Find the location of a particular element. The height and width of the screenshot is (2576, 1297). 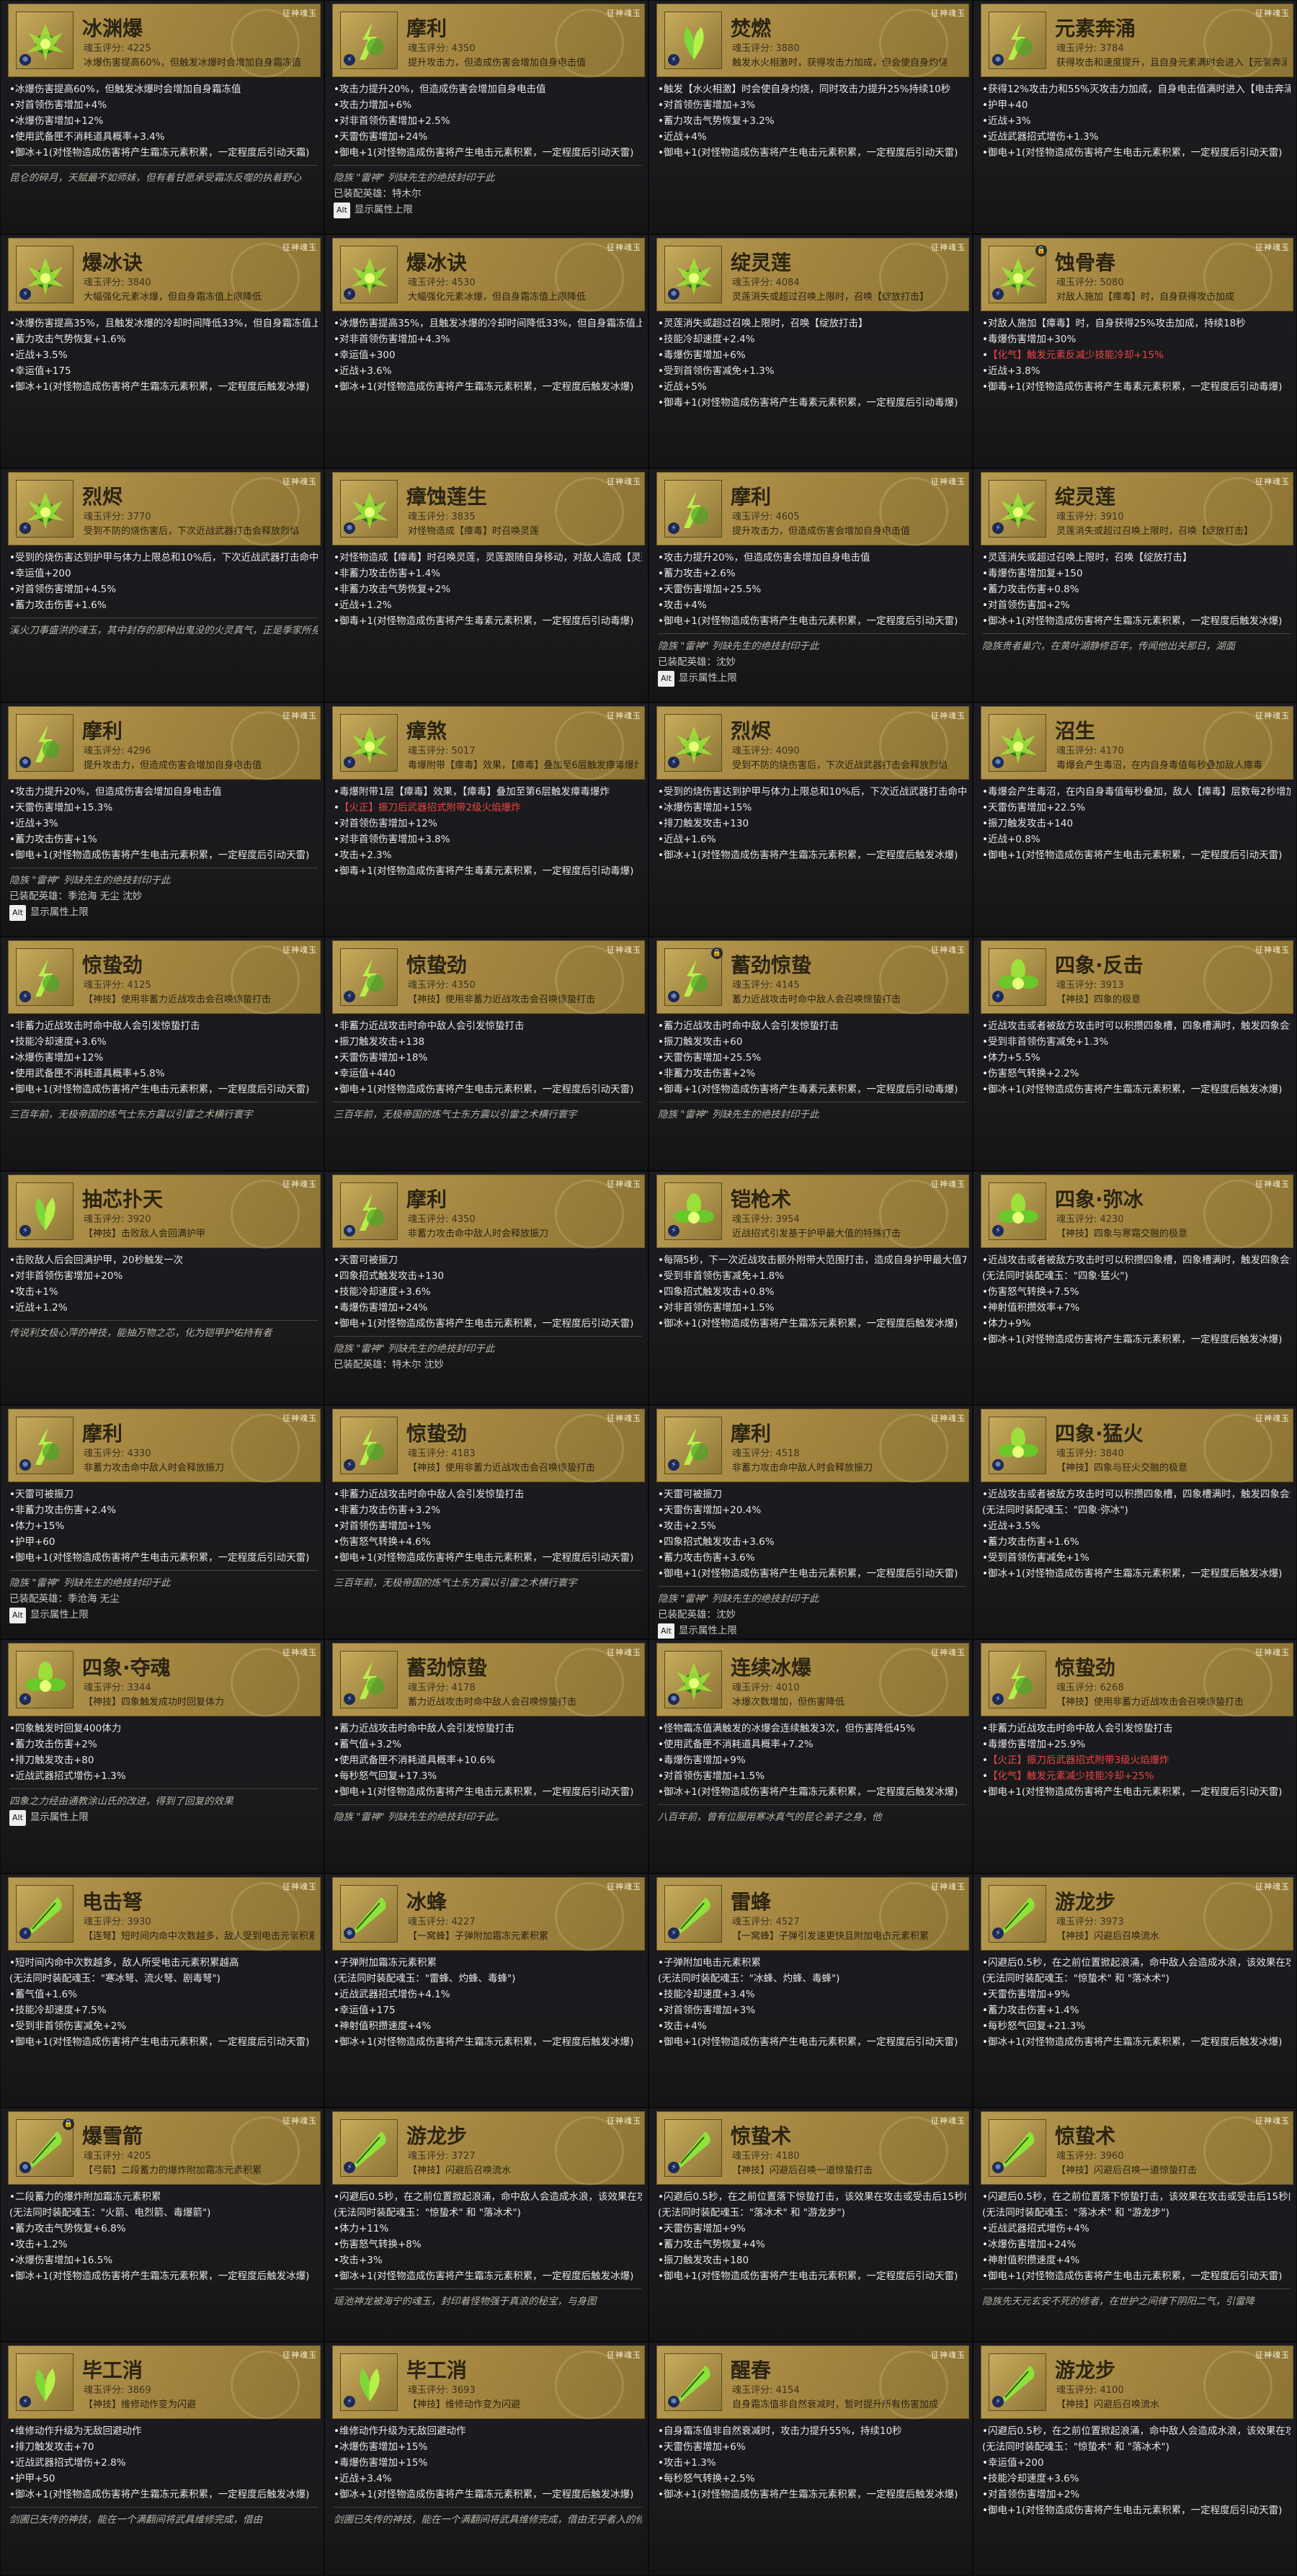

card-icon-frame: ❄ is located at coordinates (44, 743).